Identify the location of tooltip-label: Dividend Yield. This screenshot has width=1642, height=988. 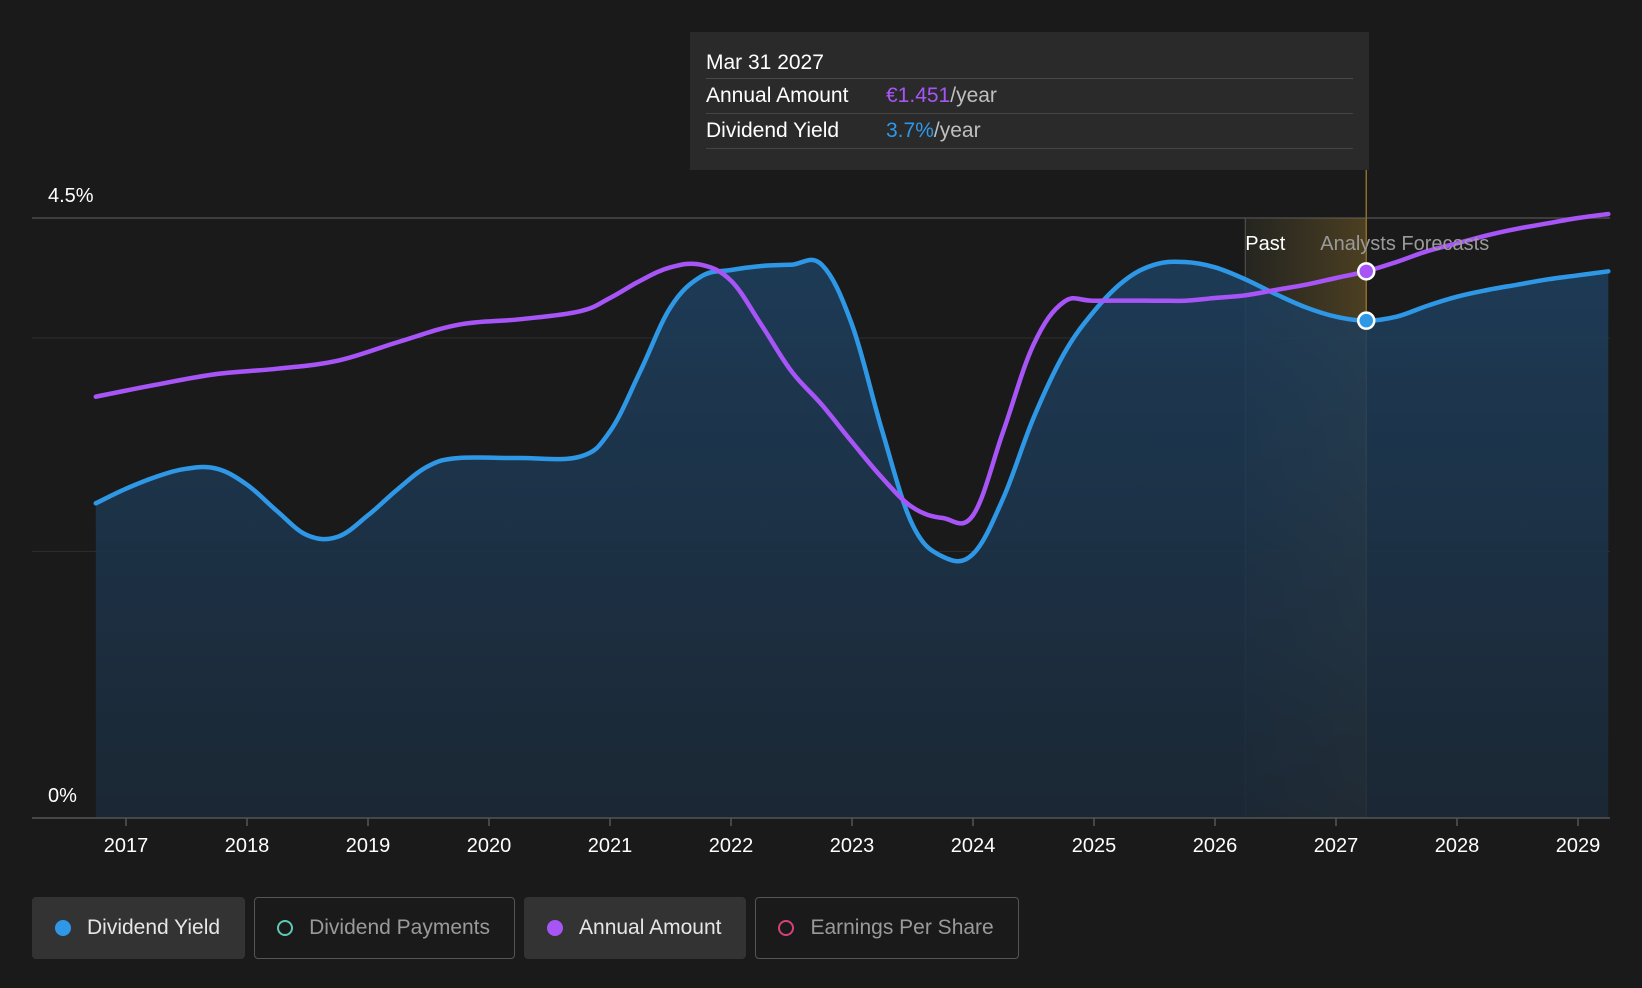
(773, 130).